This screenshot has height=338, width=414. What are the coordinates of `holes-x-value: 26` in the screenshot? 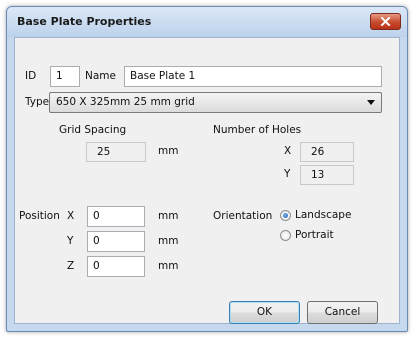 It's located at (327, 152).